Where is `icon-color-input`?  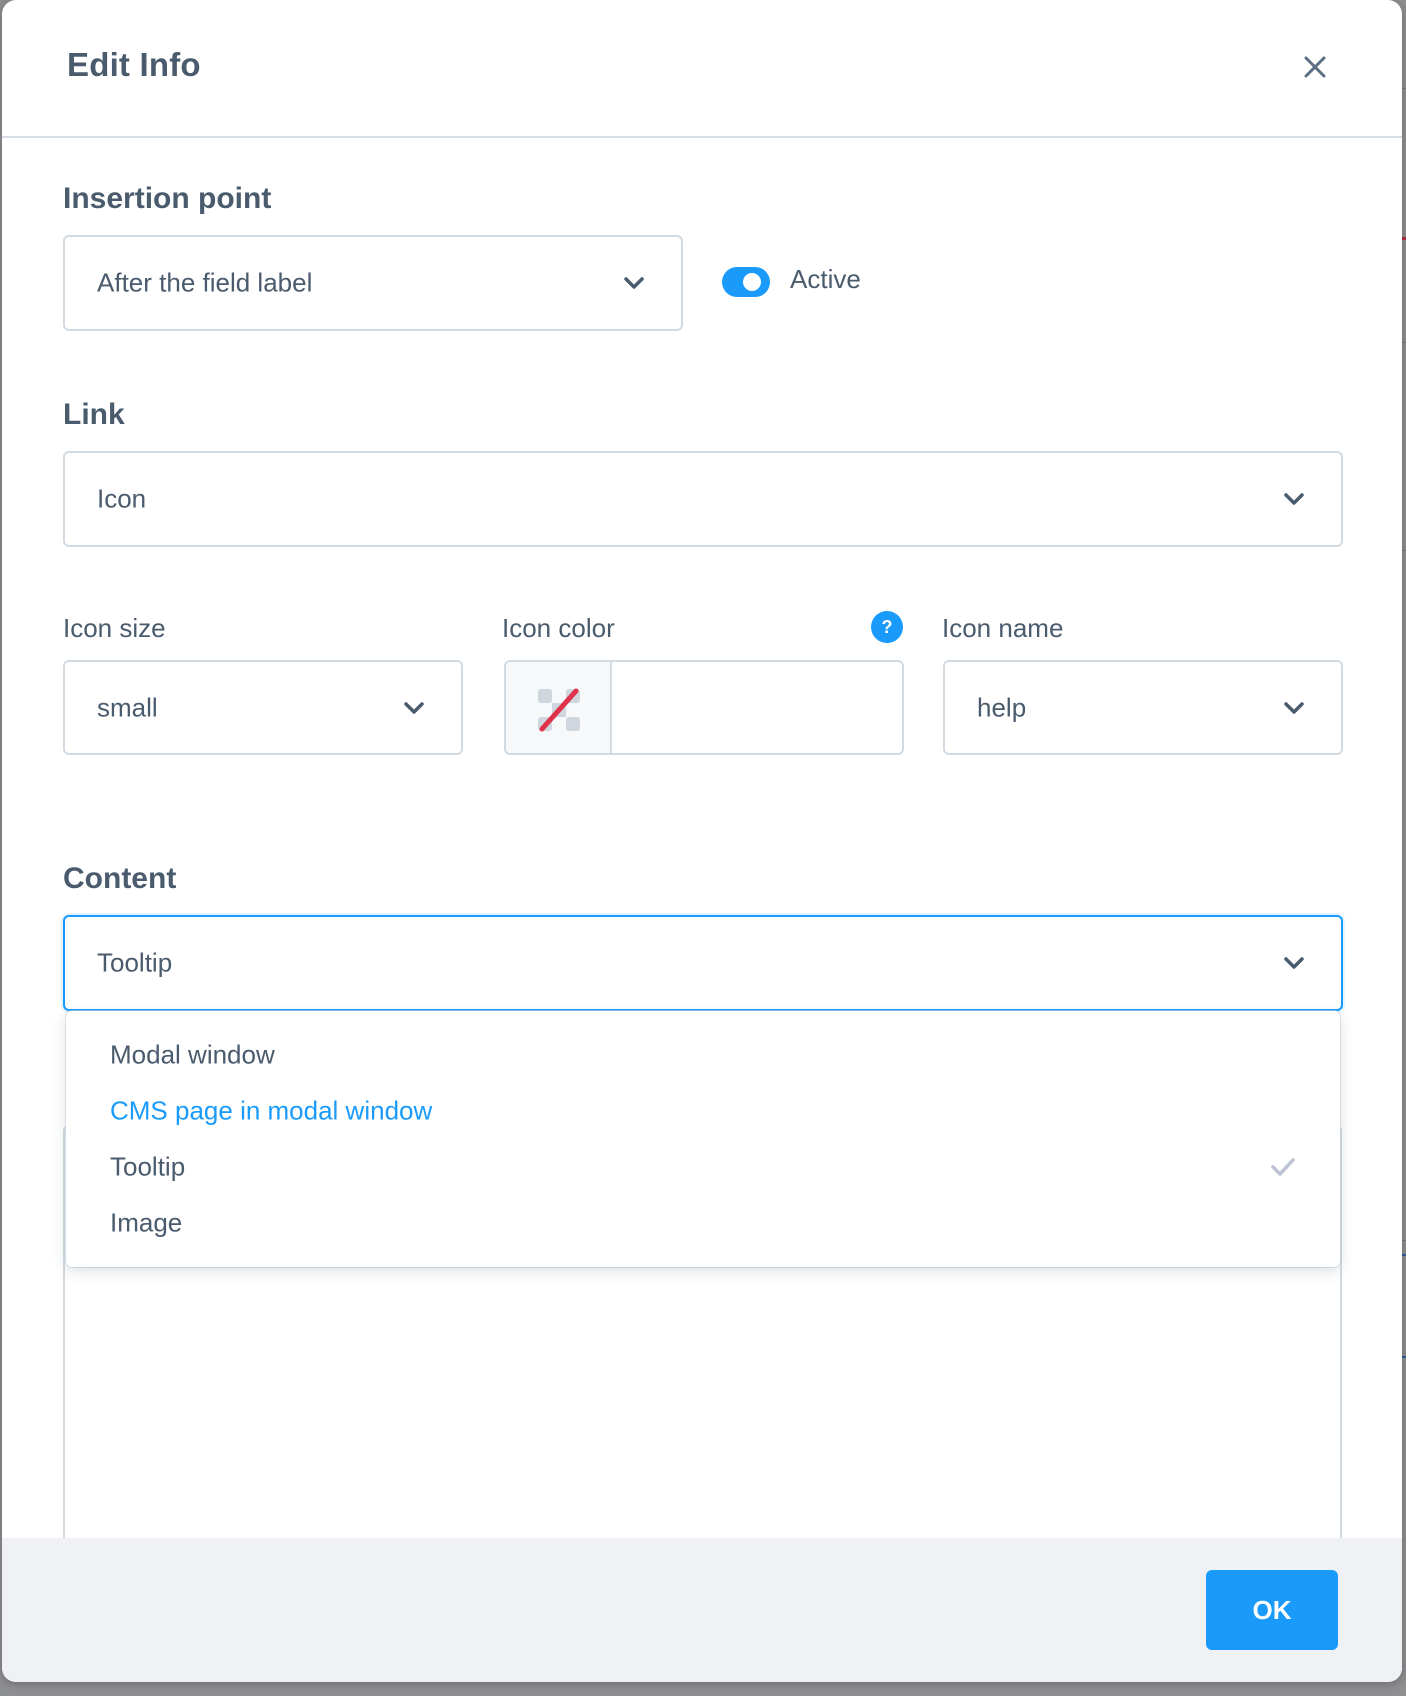
icon-color-input is located at coordinates (758, 707).